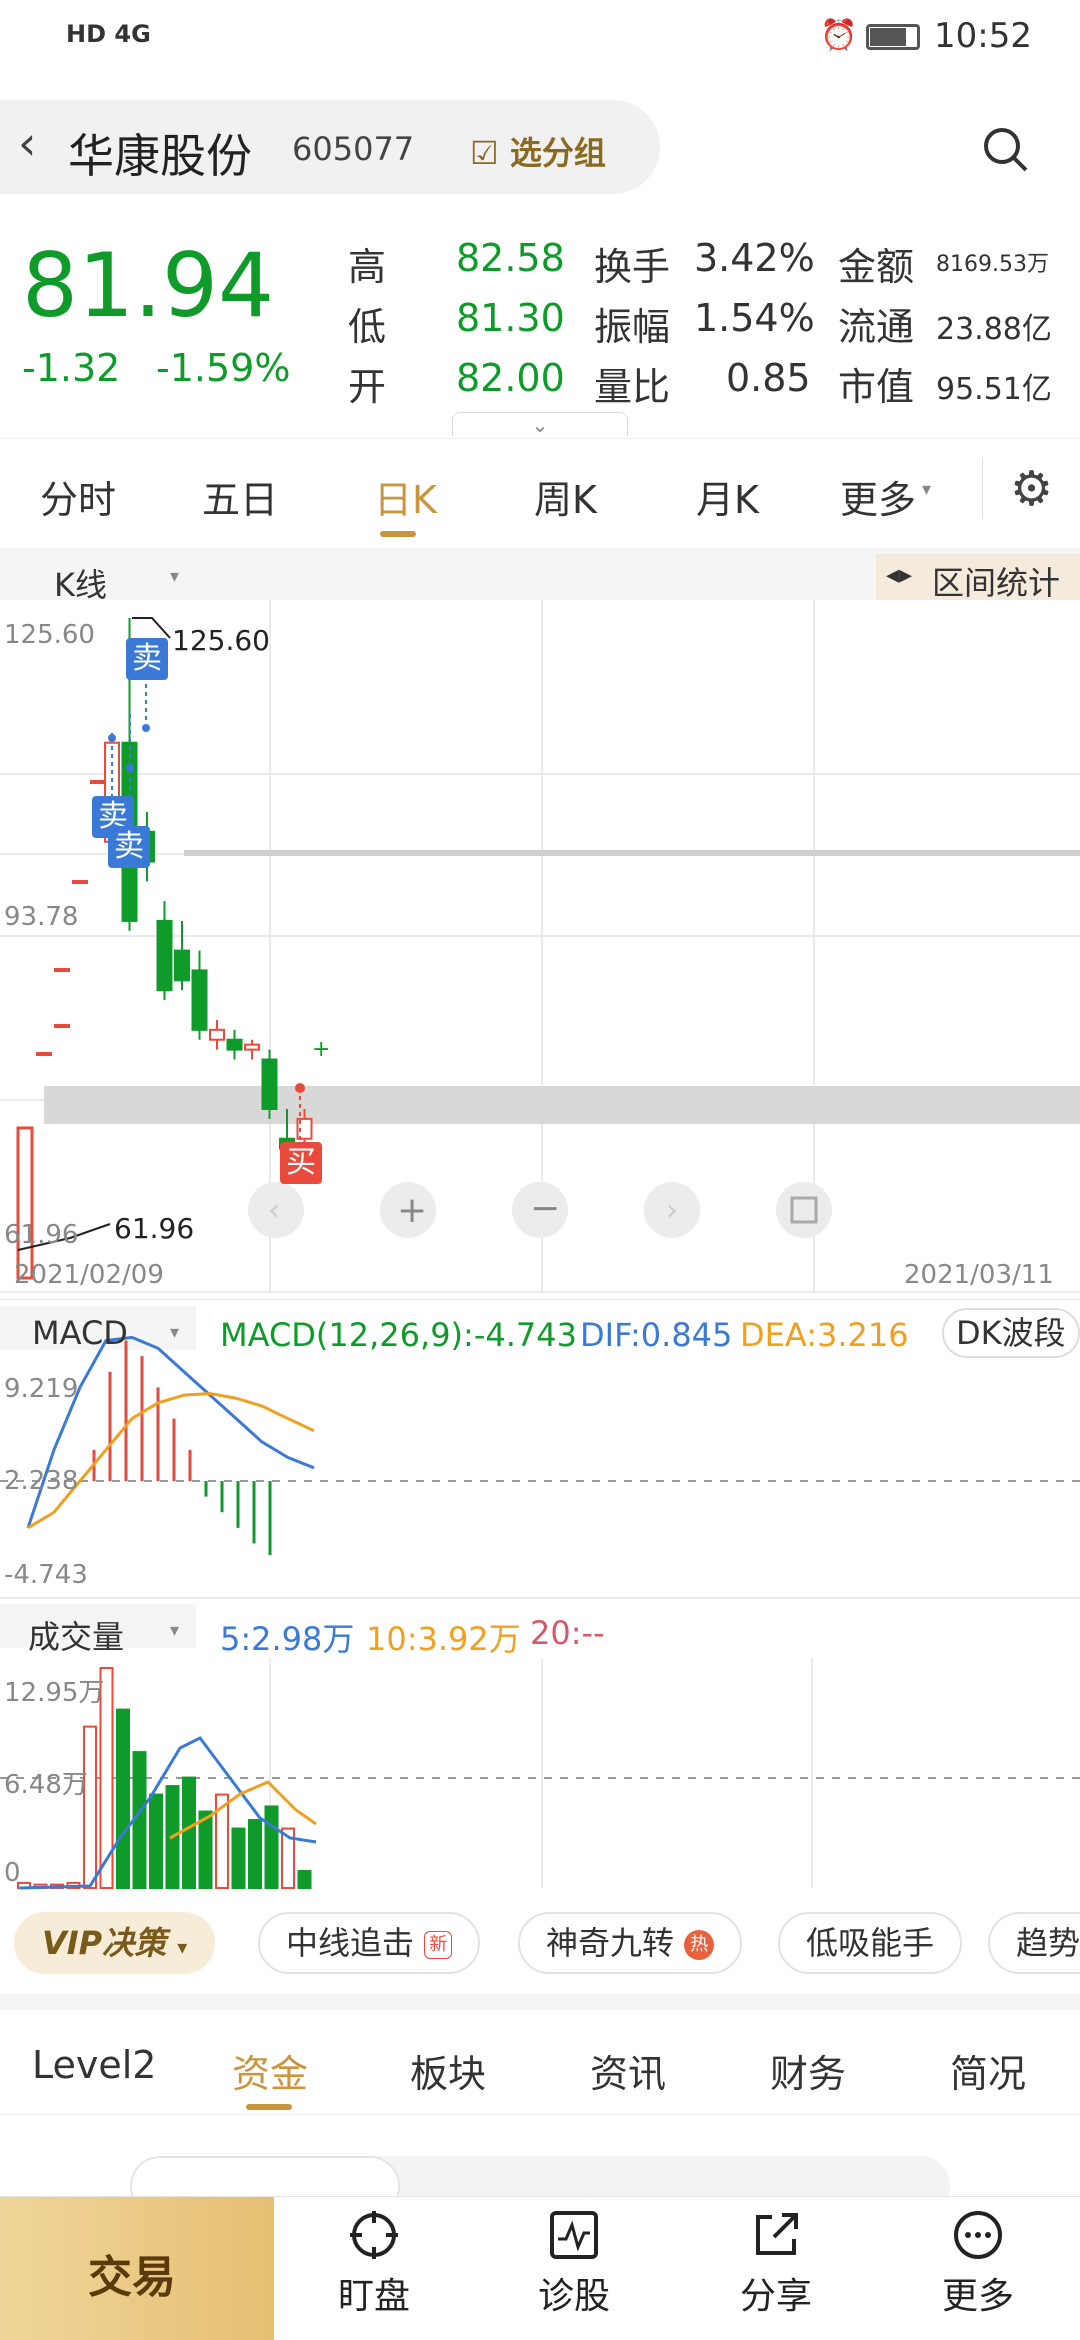  Describe the element at coordinates (562, 1105) in the screenshot. I see `support-band` at that location.